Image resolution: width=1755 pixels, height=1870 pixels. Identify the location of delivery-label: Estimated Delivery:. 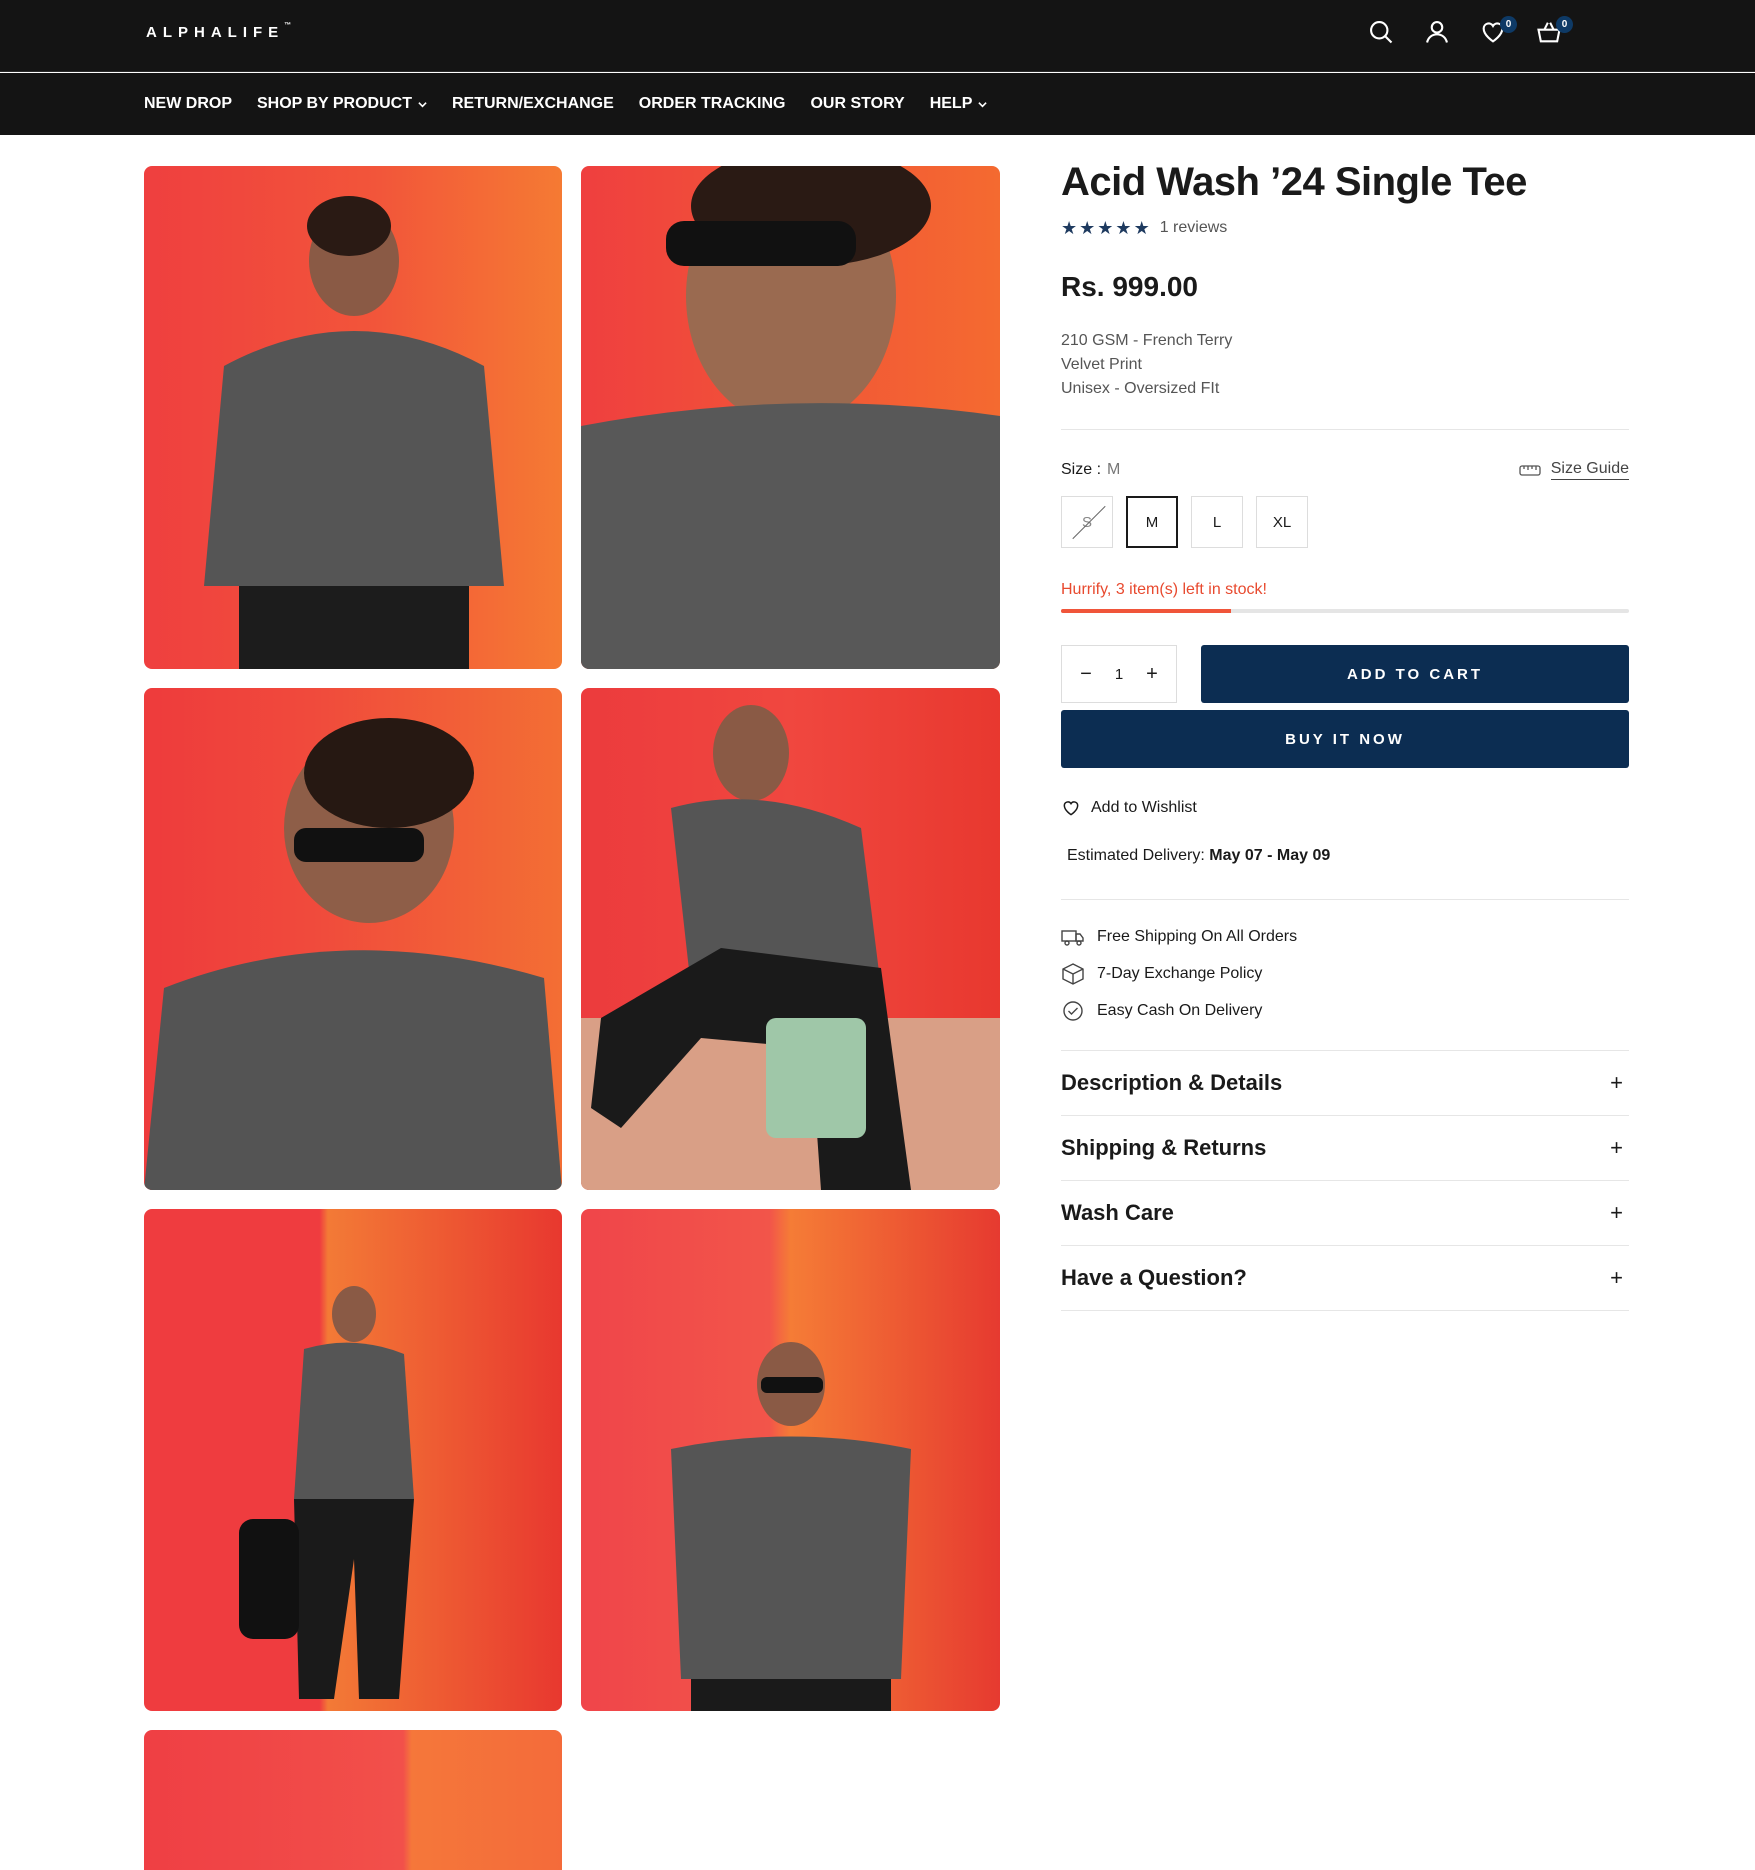
(1136, 855).